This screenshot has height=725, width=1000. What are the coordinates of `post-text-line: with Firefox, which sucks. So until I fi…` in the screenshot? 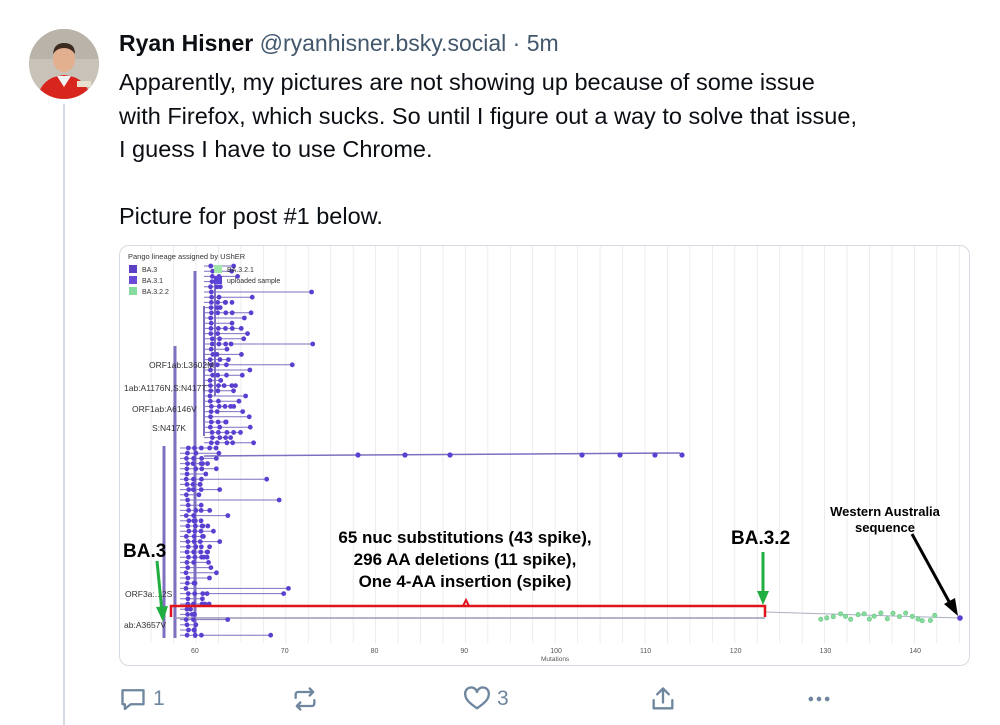 It's located at (488, 115).